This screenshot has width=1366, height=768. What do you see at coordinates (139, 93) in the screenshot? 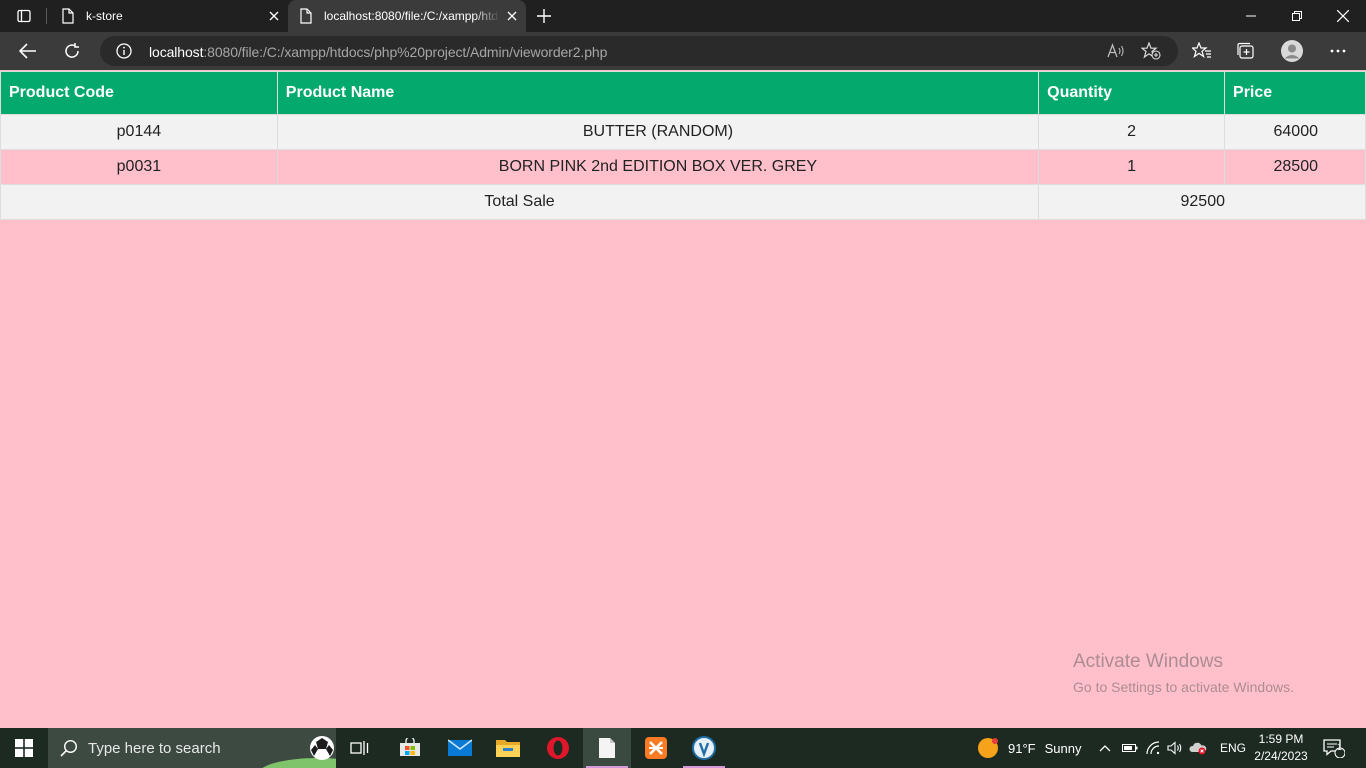
I see `header-product-code: Product Code` at bounding box center [139, 93].